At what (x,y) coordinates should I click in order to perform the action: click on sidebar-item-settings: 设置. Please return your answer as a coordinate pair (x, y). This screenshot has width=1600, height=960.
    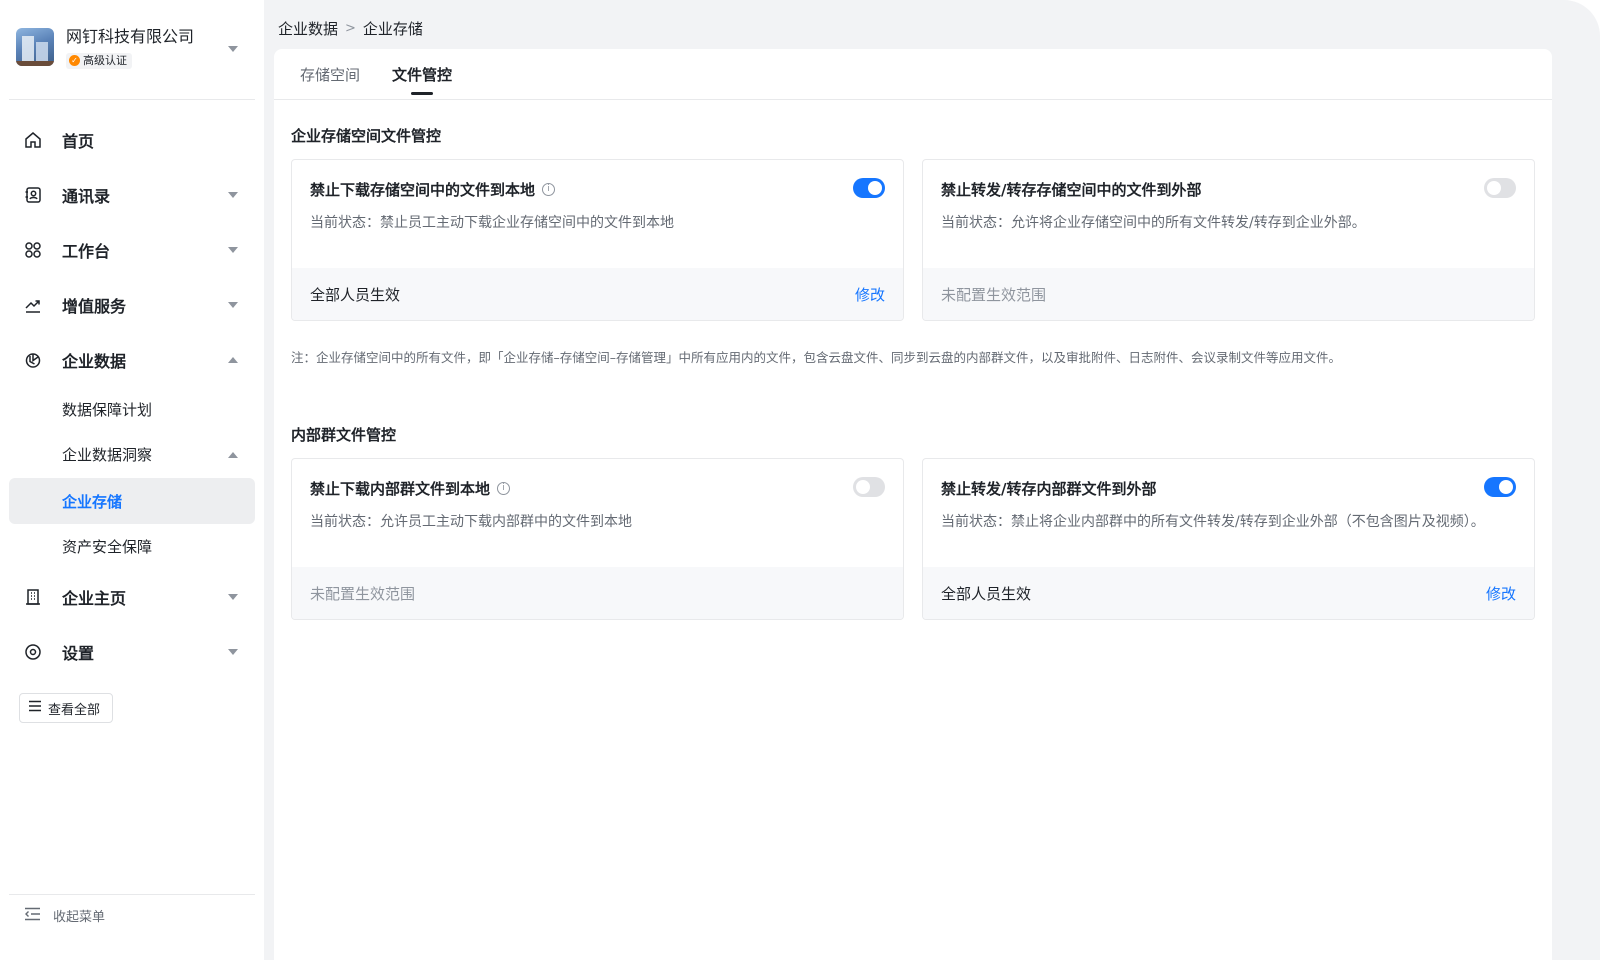
    Looking at the image, I should click on (132, 651).